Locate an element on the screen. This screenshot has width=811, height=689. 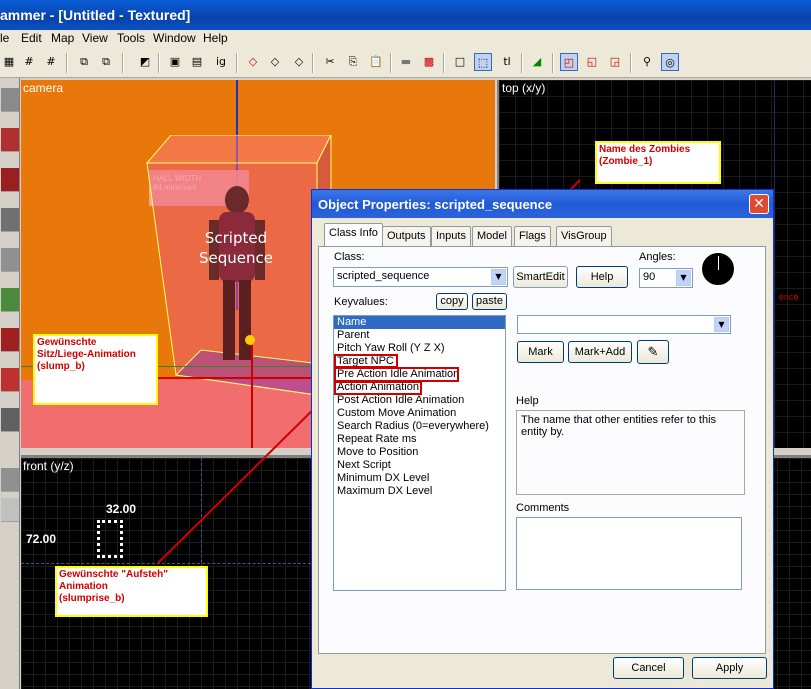
smartedit-button: SmartEdit is located at coordinates (540, 277).